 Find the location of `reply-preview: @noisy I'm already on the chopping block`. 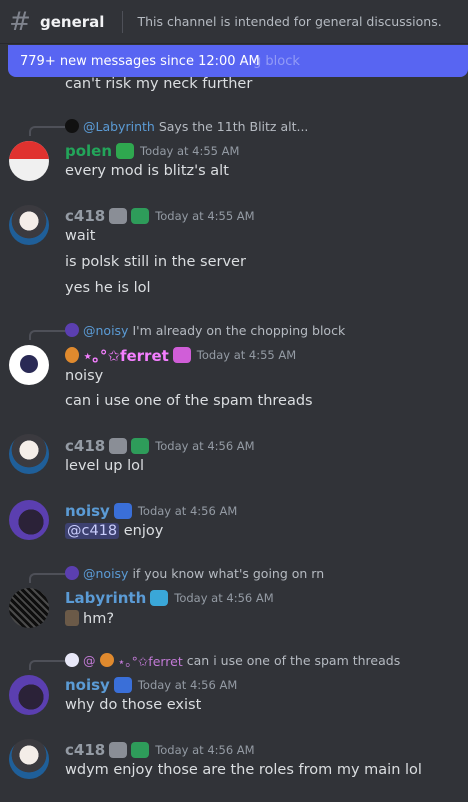

reply-preview: @noisy I'm already on the chopping block is located at coordinates (205, 330).